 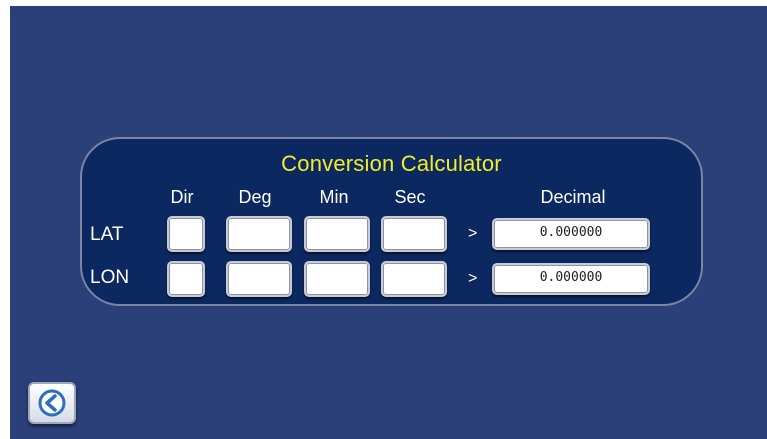 What do you see at coordinates (571, 234) in the screenshot?
I see `lat-decimal-output: 0.000000` at bounding box center [571, 234].